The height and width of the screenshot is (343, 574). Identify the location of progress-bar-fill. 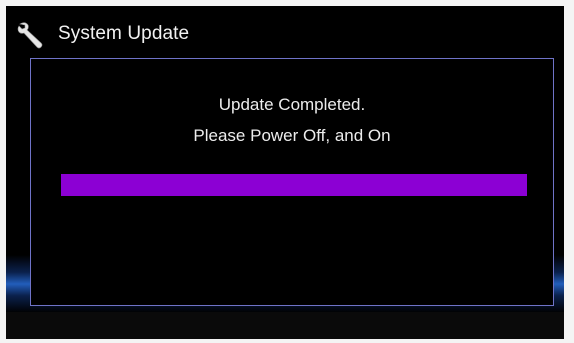
(294, 185).